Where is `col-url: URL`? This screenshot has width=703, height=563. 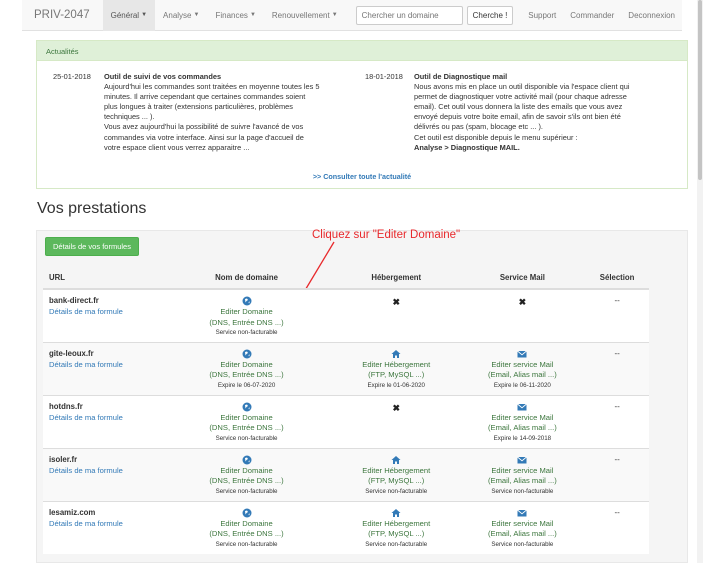
col-url: URL is located at coordinates (102, 278).